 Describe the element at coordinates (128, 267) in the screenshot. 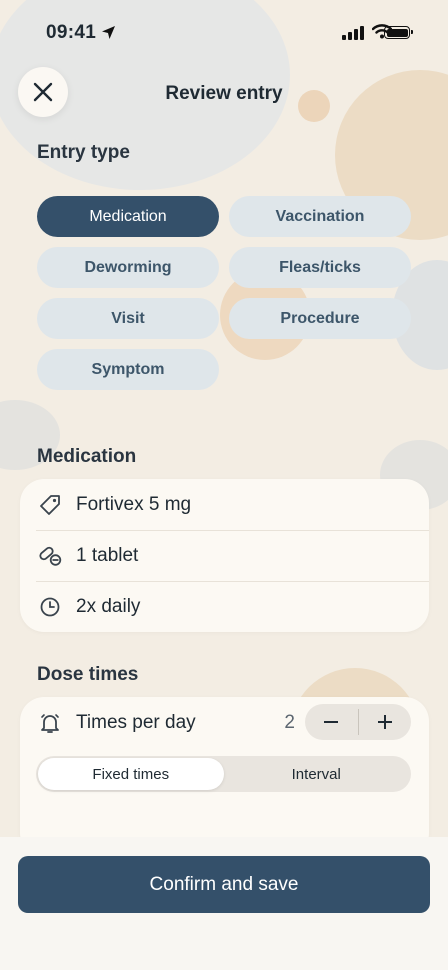

I see `chip-deworming: Deworming` at that location.